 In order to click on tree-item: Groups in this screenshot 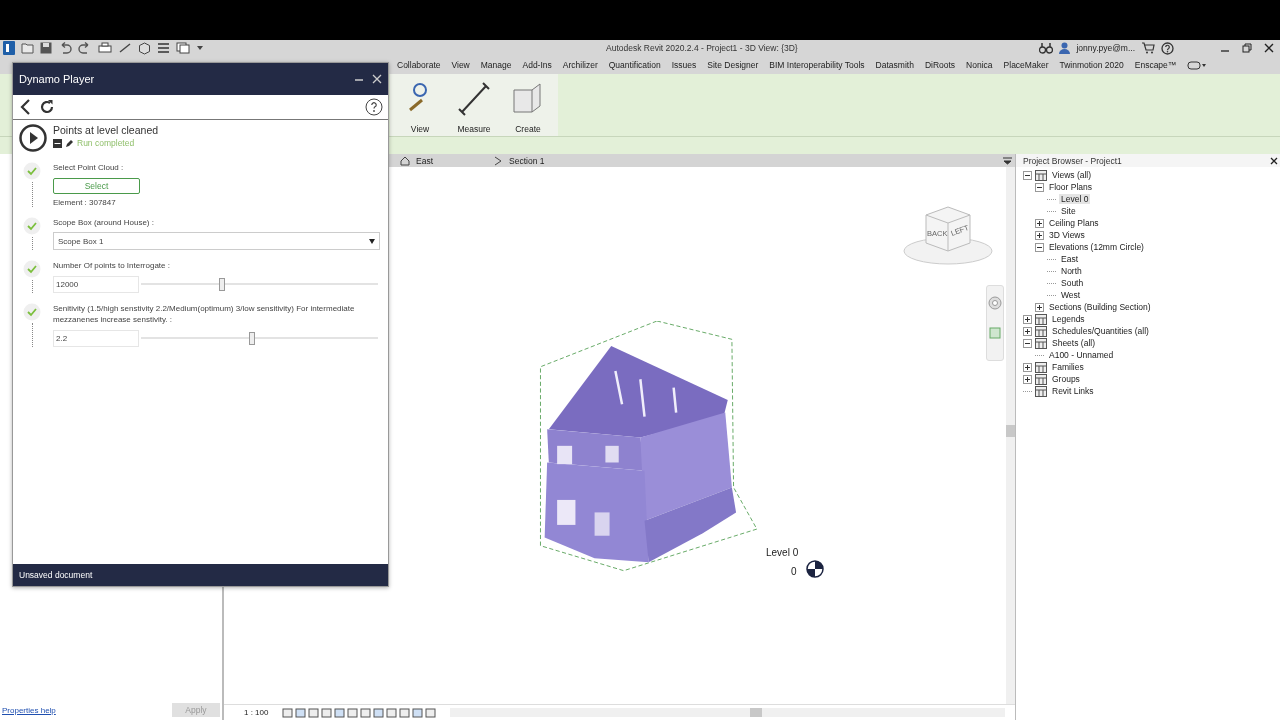, I will do `click(1066, 379)`.